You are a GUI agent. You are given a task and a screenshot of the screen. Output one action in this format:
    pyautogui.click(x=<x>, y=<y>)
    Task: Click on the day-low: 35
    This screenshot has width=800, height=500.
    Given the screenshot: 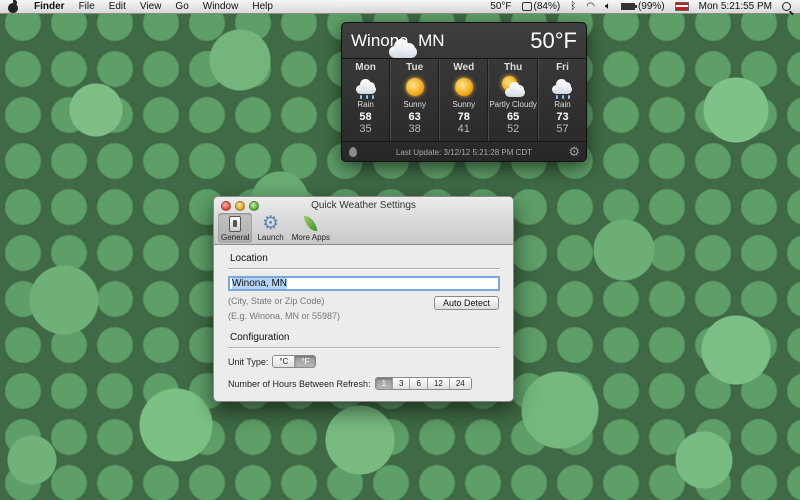 What is the action you would take?
    pyautogui.click(x=365, y=129)
    